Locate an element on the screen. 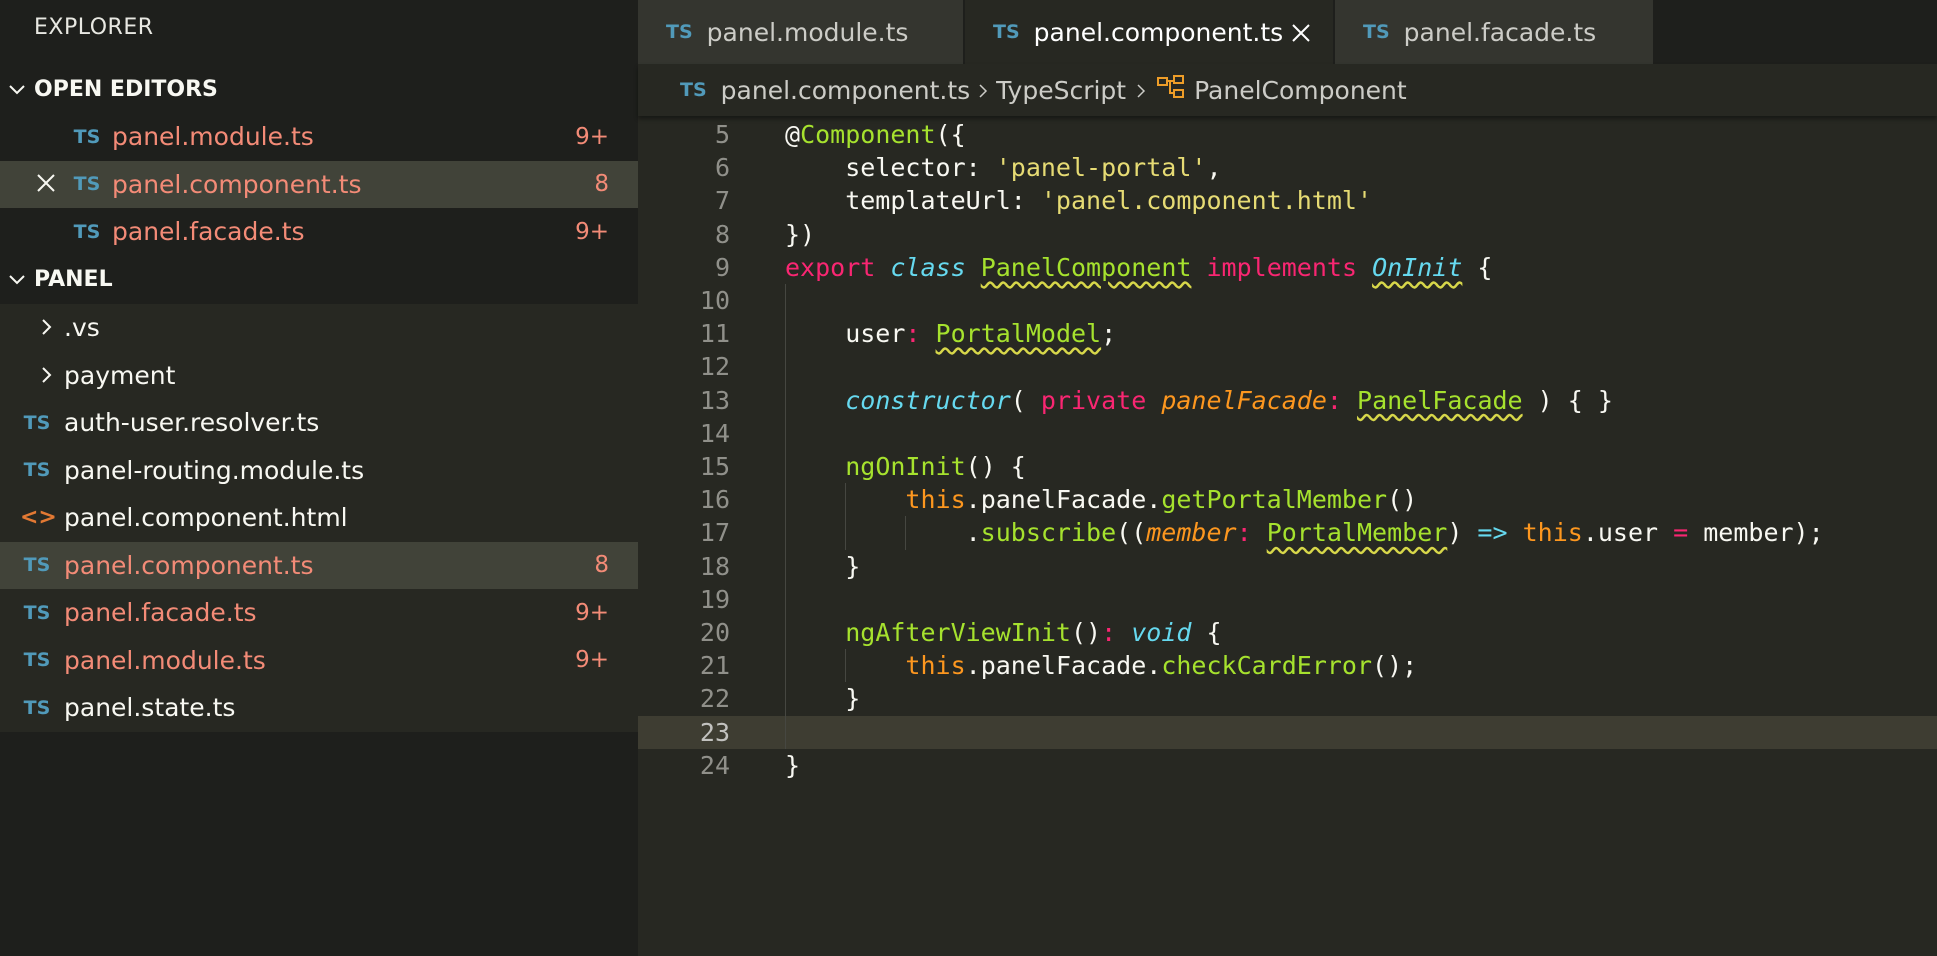  code-token: ngAfterViewInit is located at coordinates (958, 632).